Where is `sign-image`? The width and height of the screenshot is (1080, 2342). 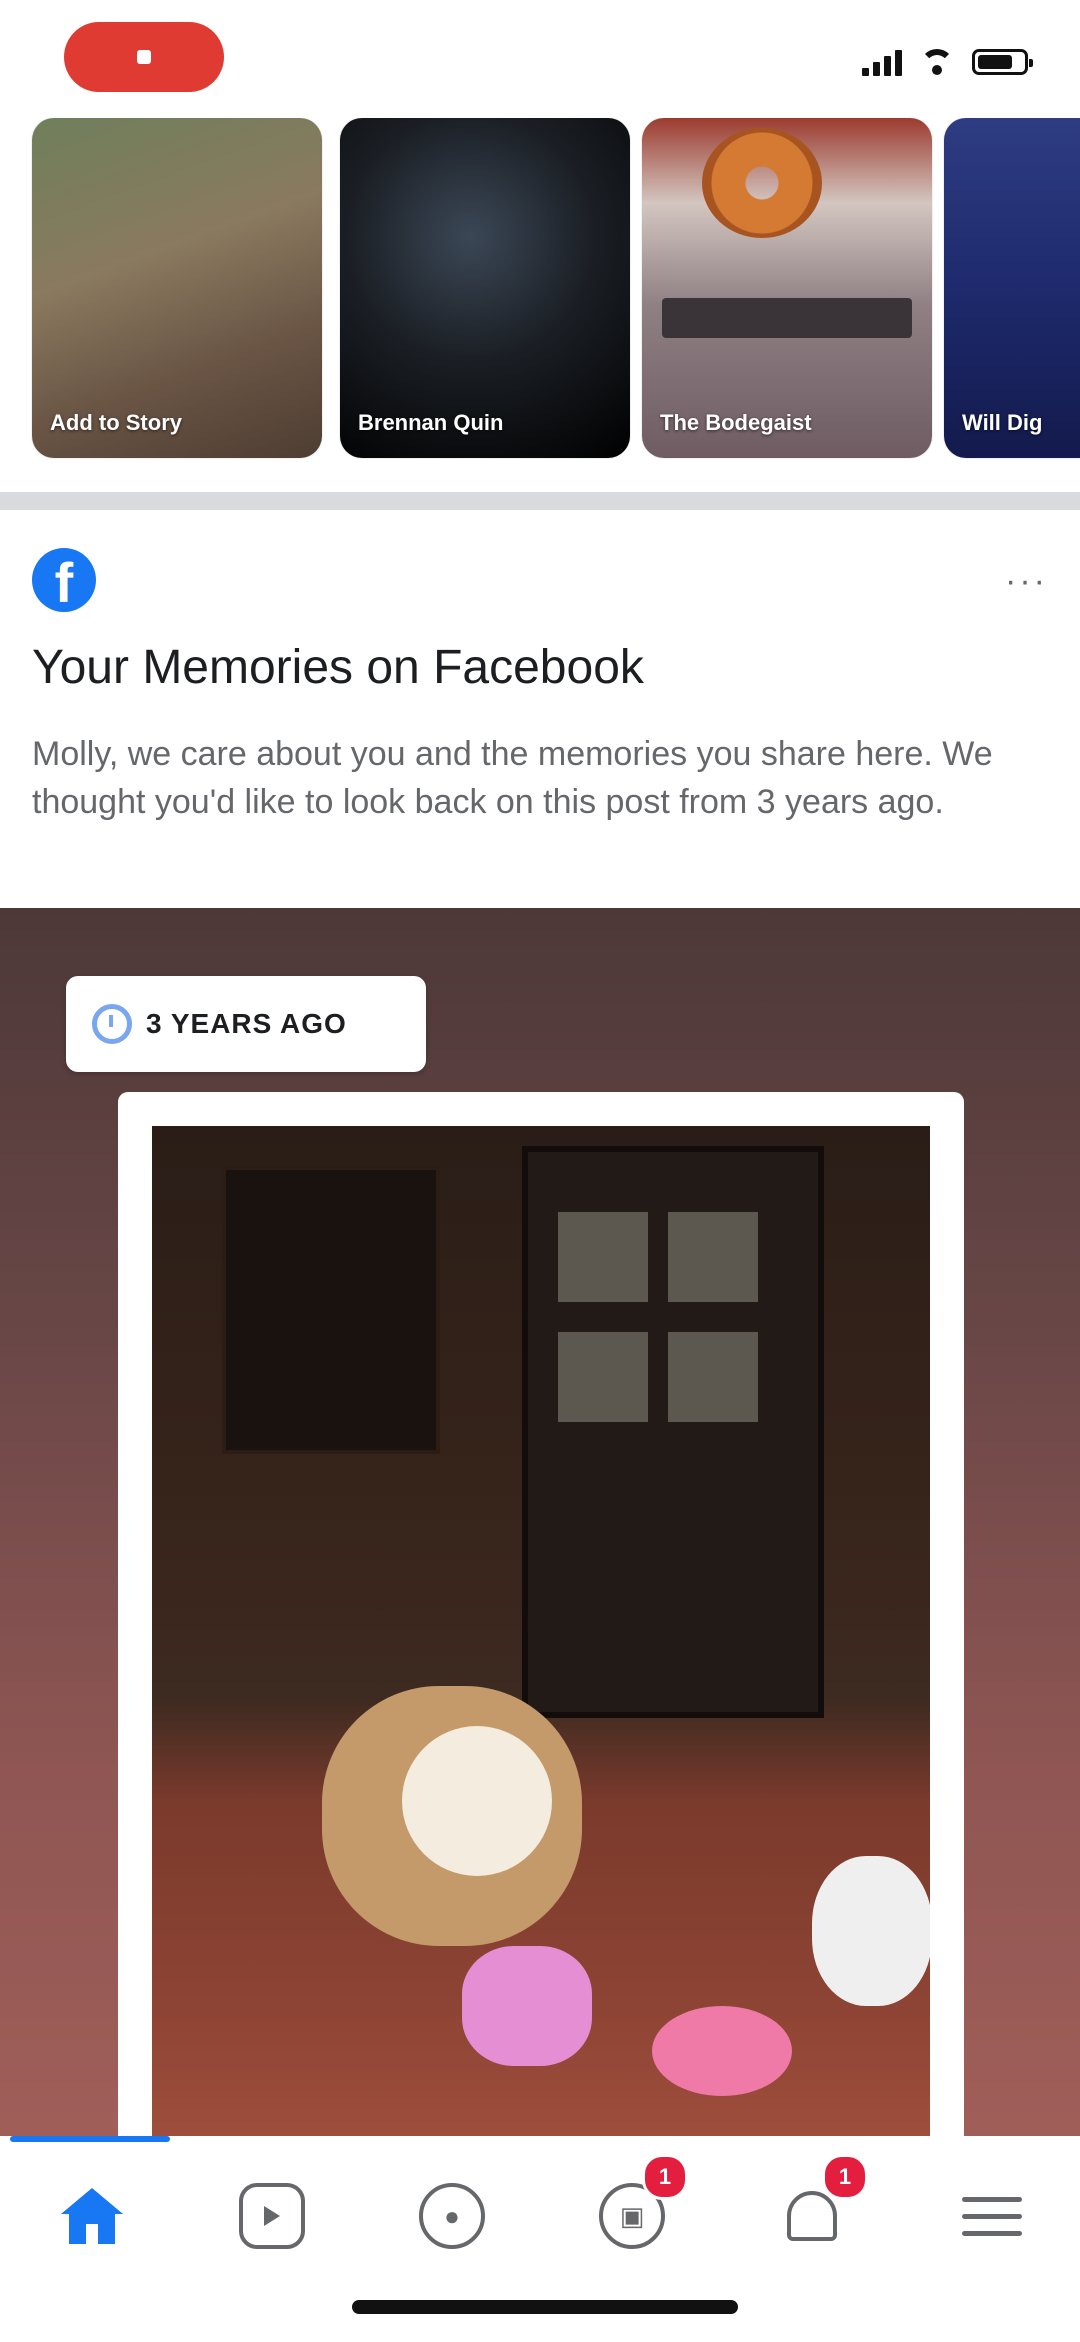 sign-image is located at coordinates (787, 318).